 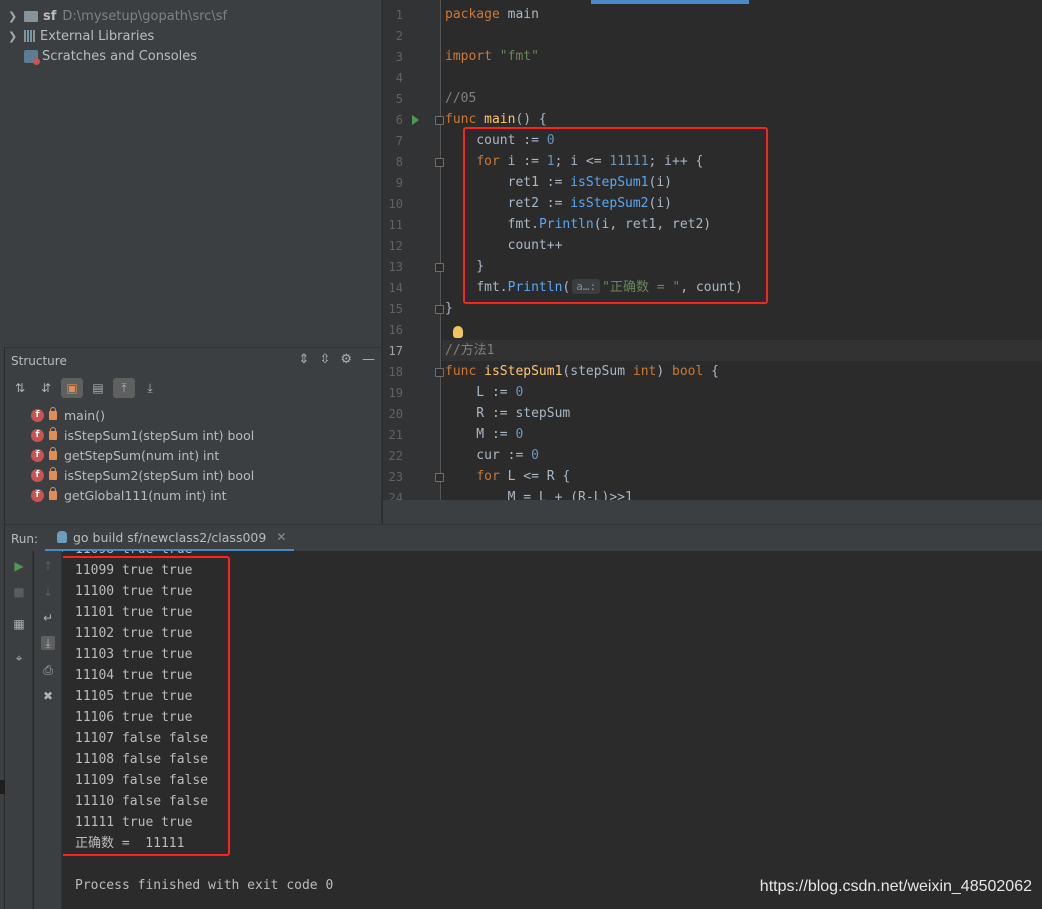 What do you see at coordinates (531, 119) in the screenshot?
I see `code-token: () {` at bounding box center [531, 119].